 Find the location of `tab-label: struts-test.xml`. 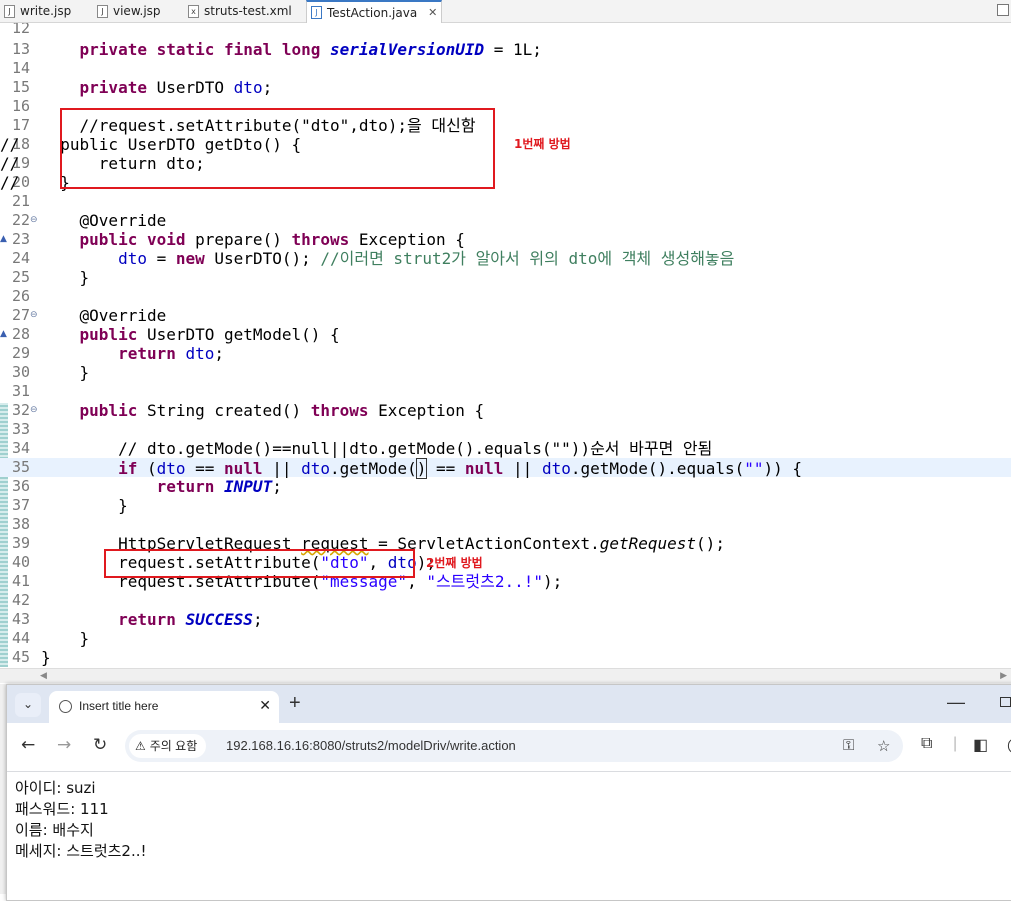

tab-label: struts-test.xml is located at coordinates (248, 11).